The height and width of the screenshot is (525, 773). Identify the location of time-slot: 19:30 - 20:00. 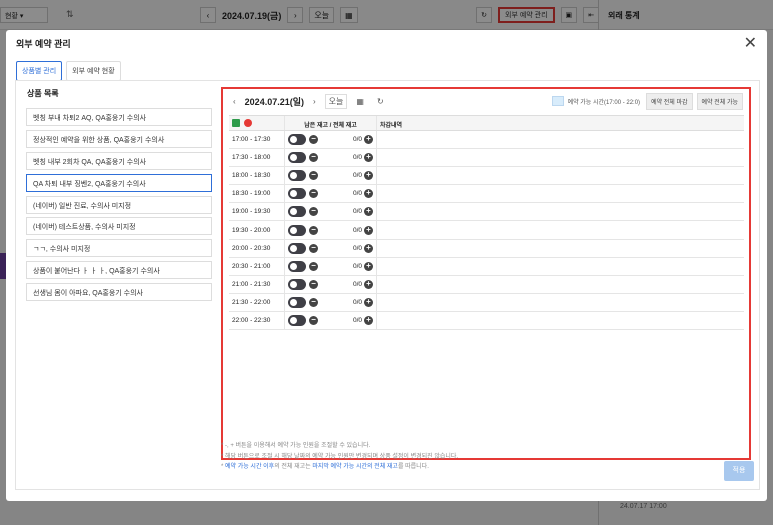
(251, 230).